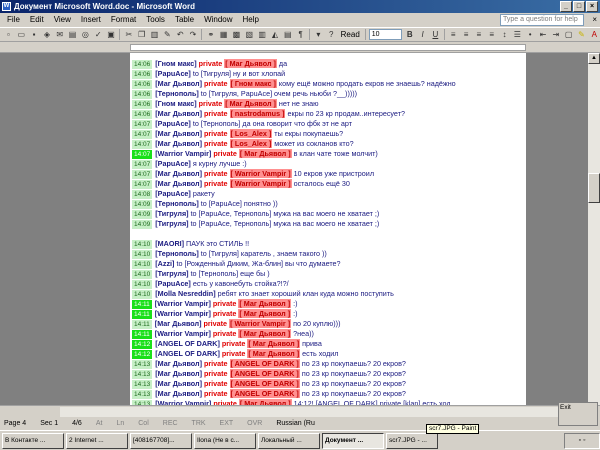 This screenshot has width=600, height=450. What do you see at coordinates (218, 243) in the screenshot?
I see `message-text: ПАУК это СТИЛЬ !!` at bounding box center [218, 243].